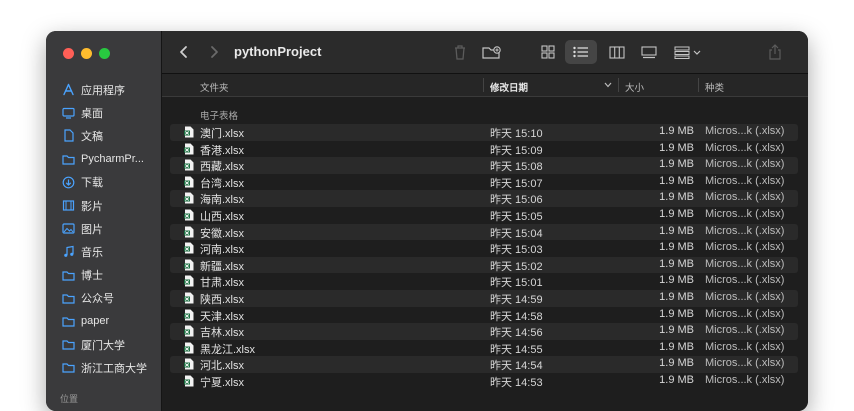 This screenshot has width=854, height=411. What do you see at coordinates (484, 232) in the screenshot?
I see `file-row: 安徽.xlsx 昨天 15:04 1.9 MB Micros...k (.xlsx)` at bounding box center [484, 232].